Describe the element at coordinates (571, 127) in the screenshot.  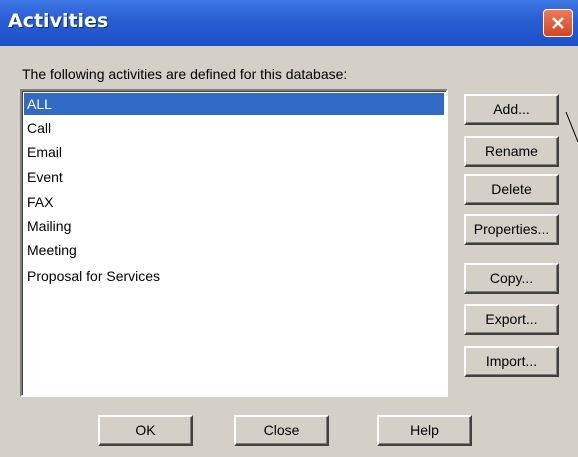
I see `annotation-pointer-line` at that location.